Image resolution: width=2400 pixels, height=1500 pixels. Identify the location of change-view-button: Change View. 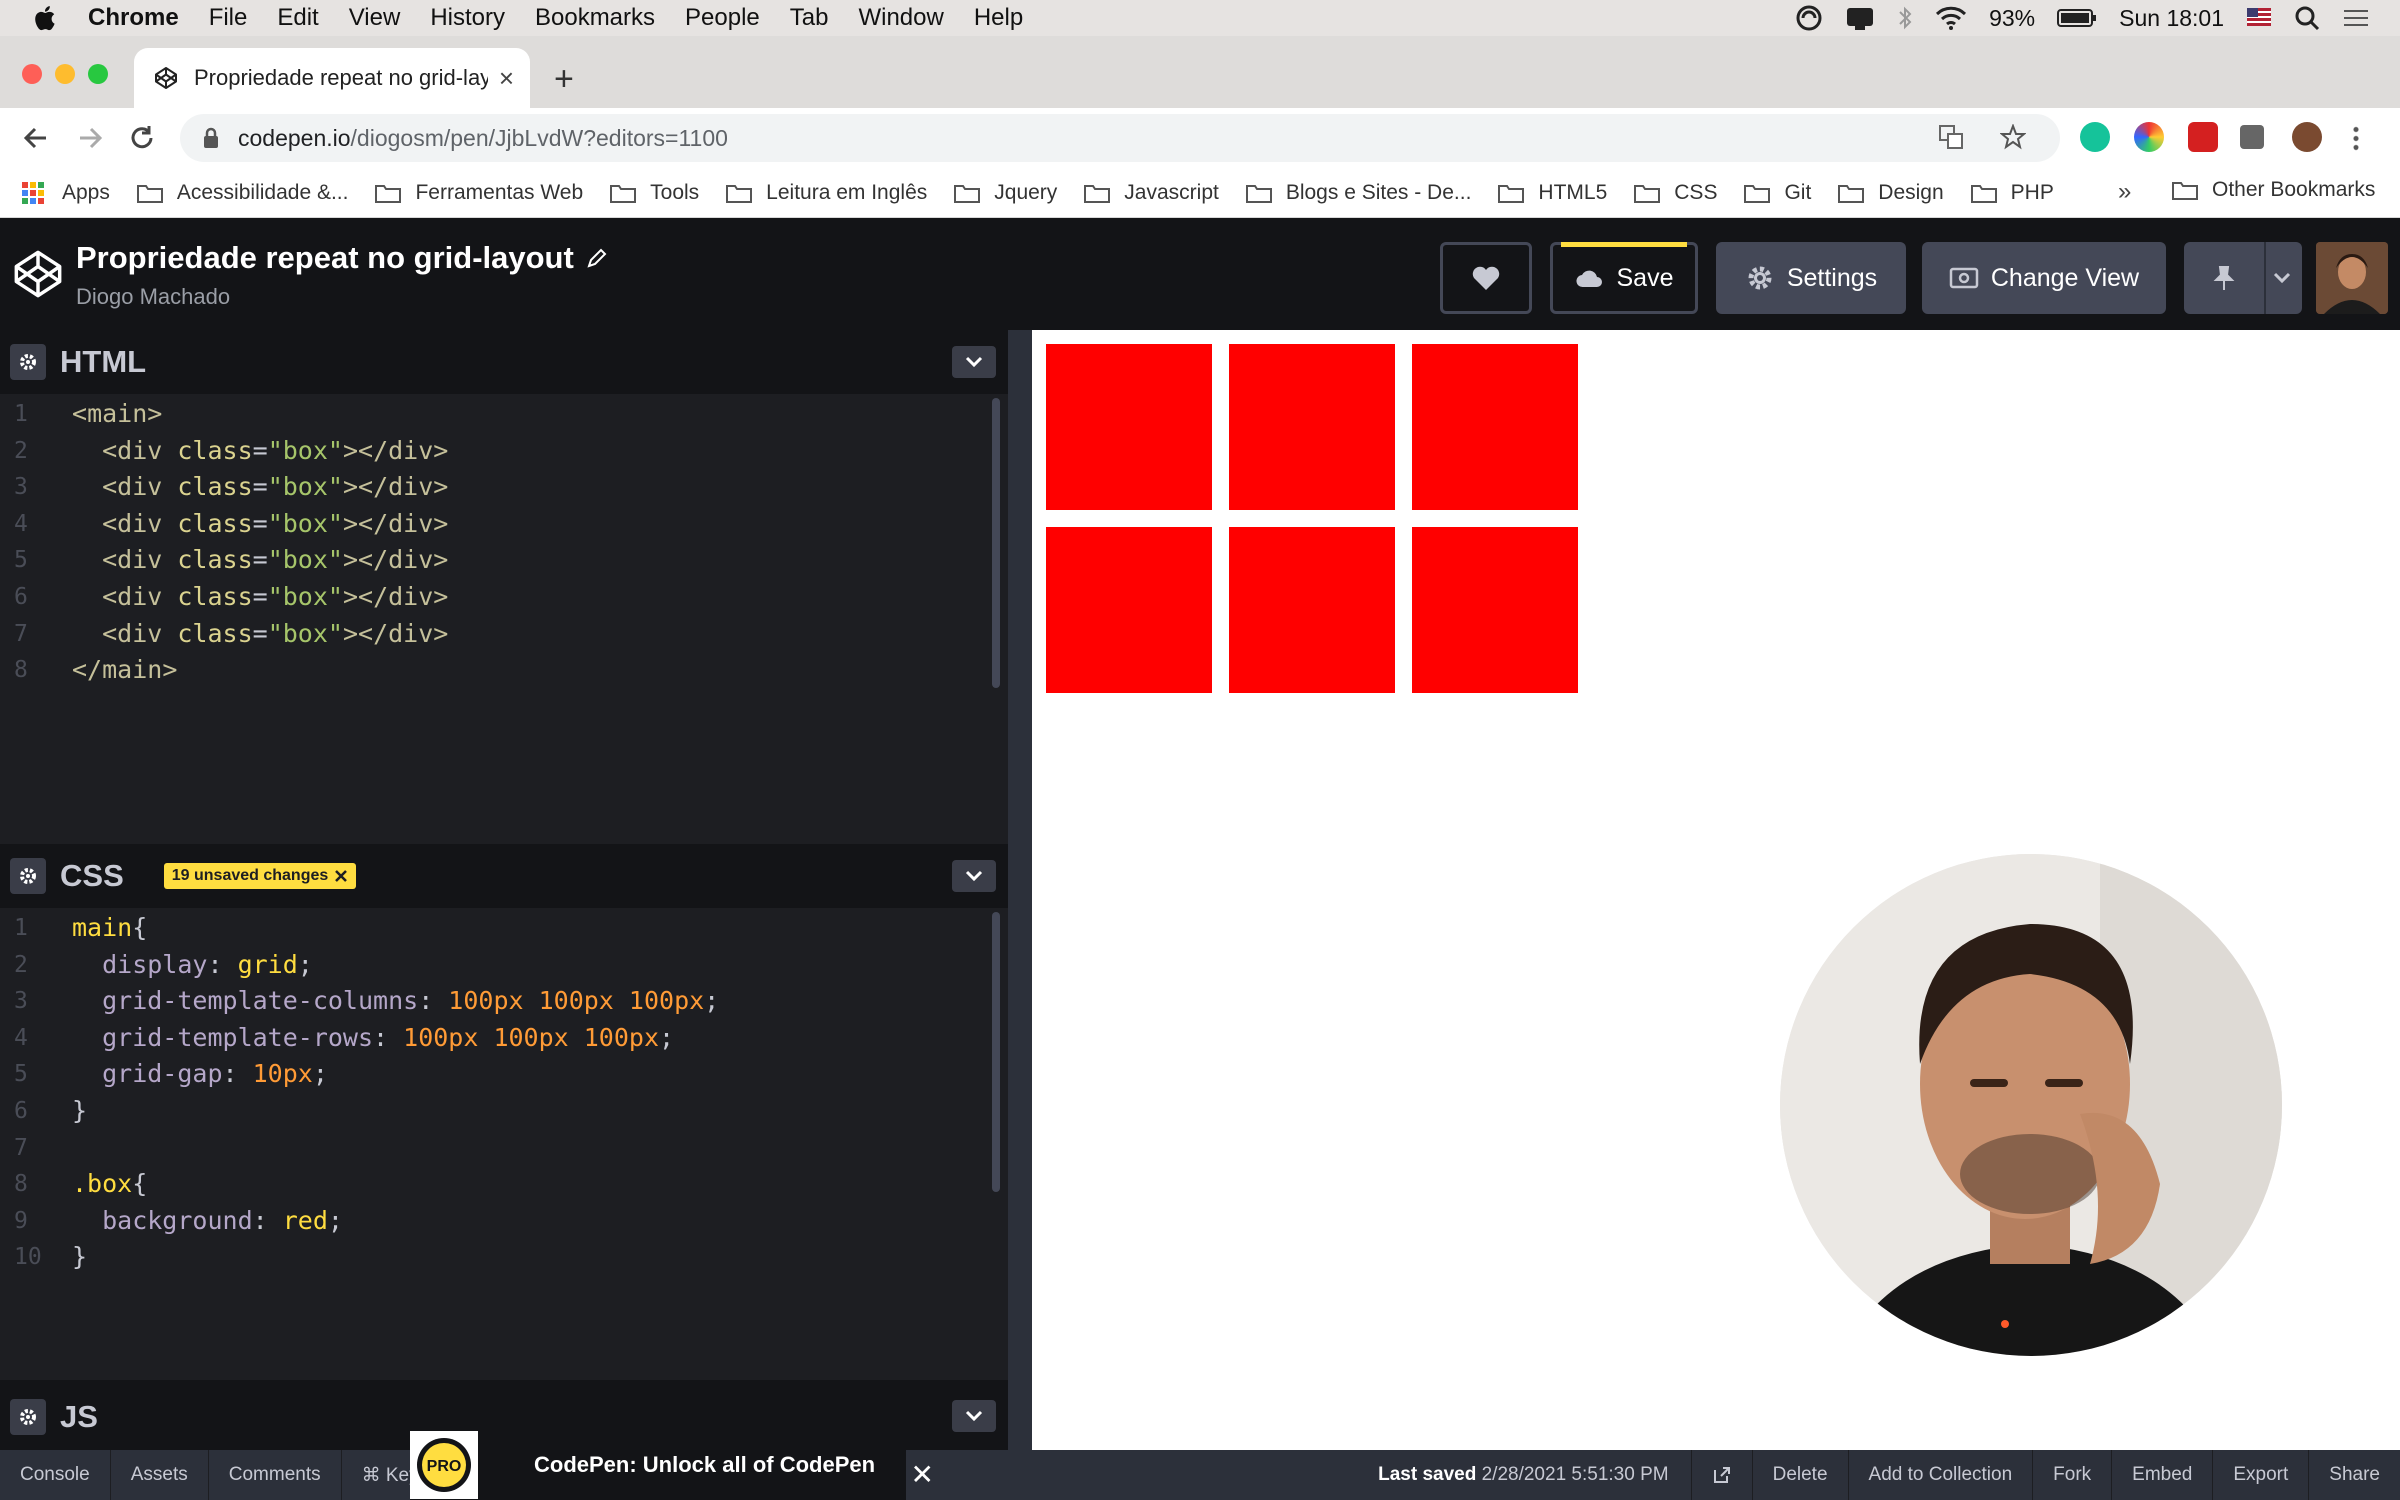
(2044, 278).